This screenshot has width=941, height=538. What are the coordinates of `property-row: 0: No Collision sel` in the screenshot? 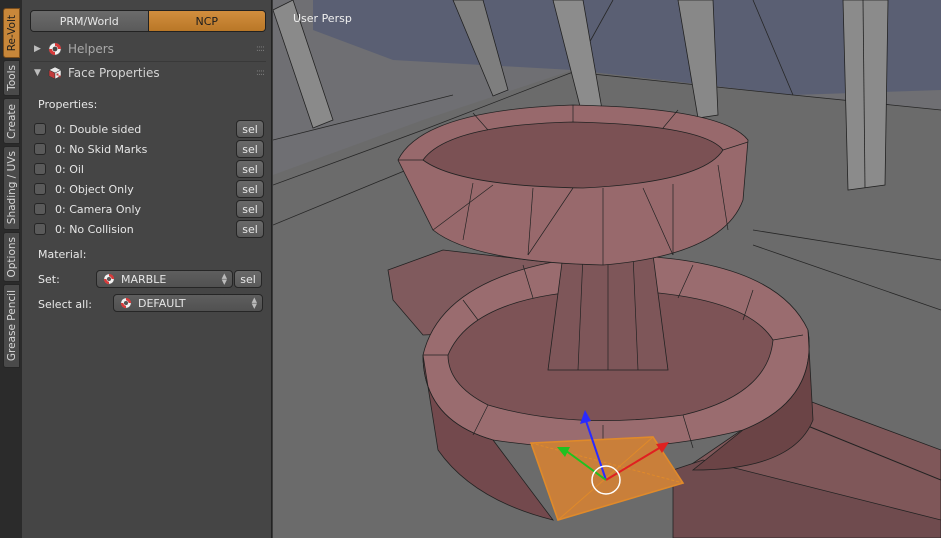 It's located at (149, 229).